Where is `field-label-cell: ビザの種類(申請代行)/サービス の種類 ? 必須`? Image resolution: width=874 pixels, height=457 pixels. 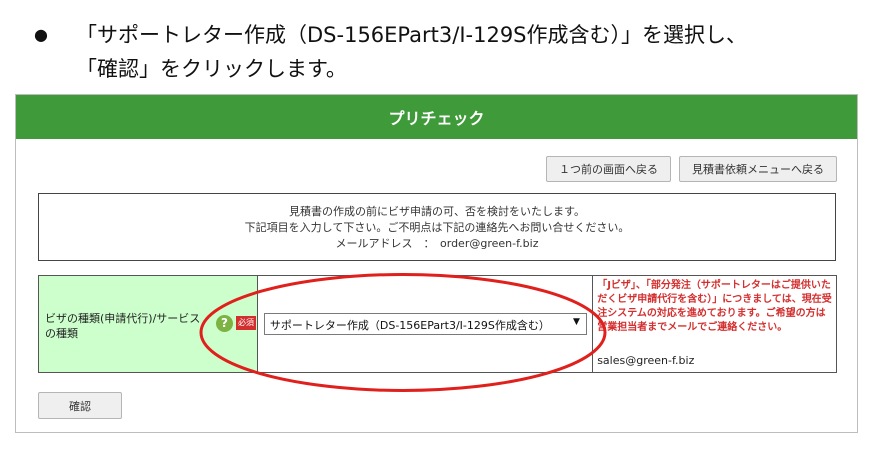 field-label-cell: ビザの種類(申請代行)/サービス の種類 ? 必須 is located at coordinates (148, 324).